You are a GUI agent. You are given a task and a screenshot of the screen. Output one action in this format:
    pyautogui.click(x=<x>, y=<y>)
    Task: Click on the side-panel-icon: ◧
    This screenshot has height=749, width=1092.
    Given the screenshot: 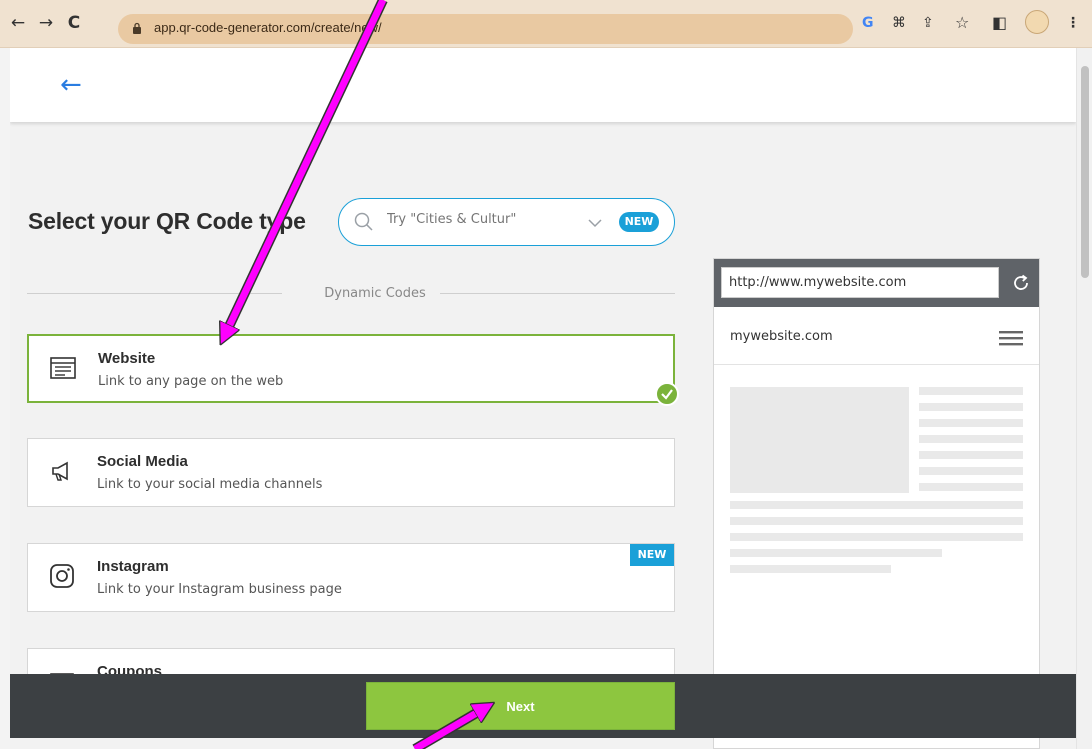 What is the action you would take?
    pyautogui.click(x=999, y=22)
    